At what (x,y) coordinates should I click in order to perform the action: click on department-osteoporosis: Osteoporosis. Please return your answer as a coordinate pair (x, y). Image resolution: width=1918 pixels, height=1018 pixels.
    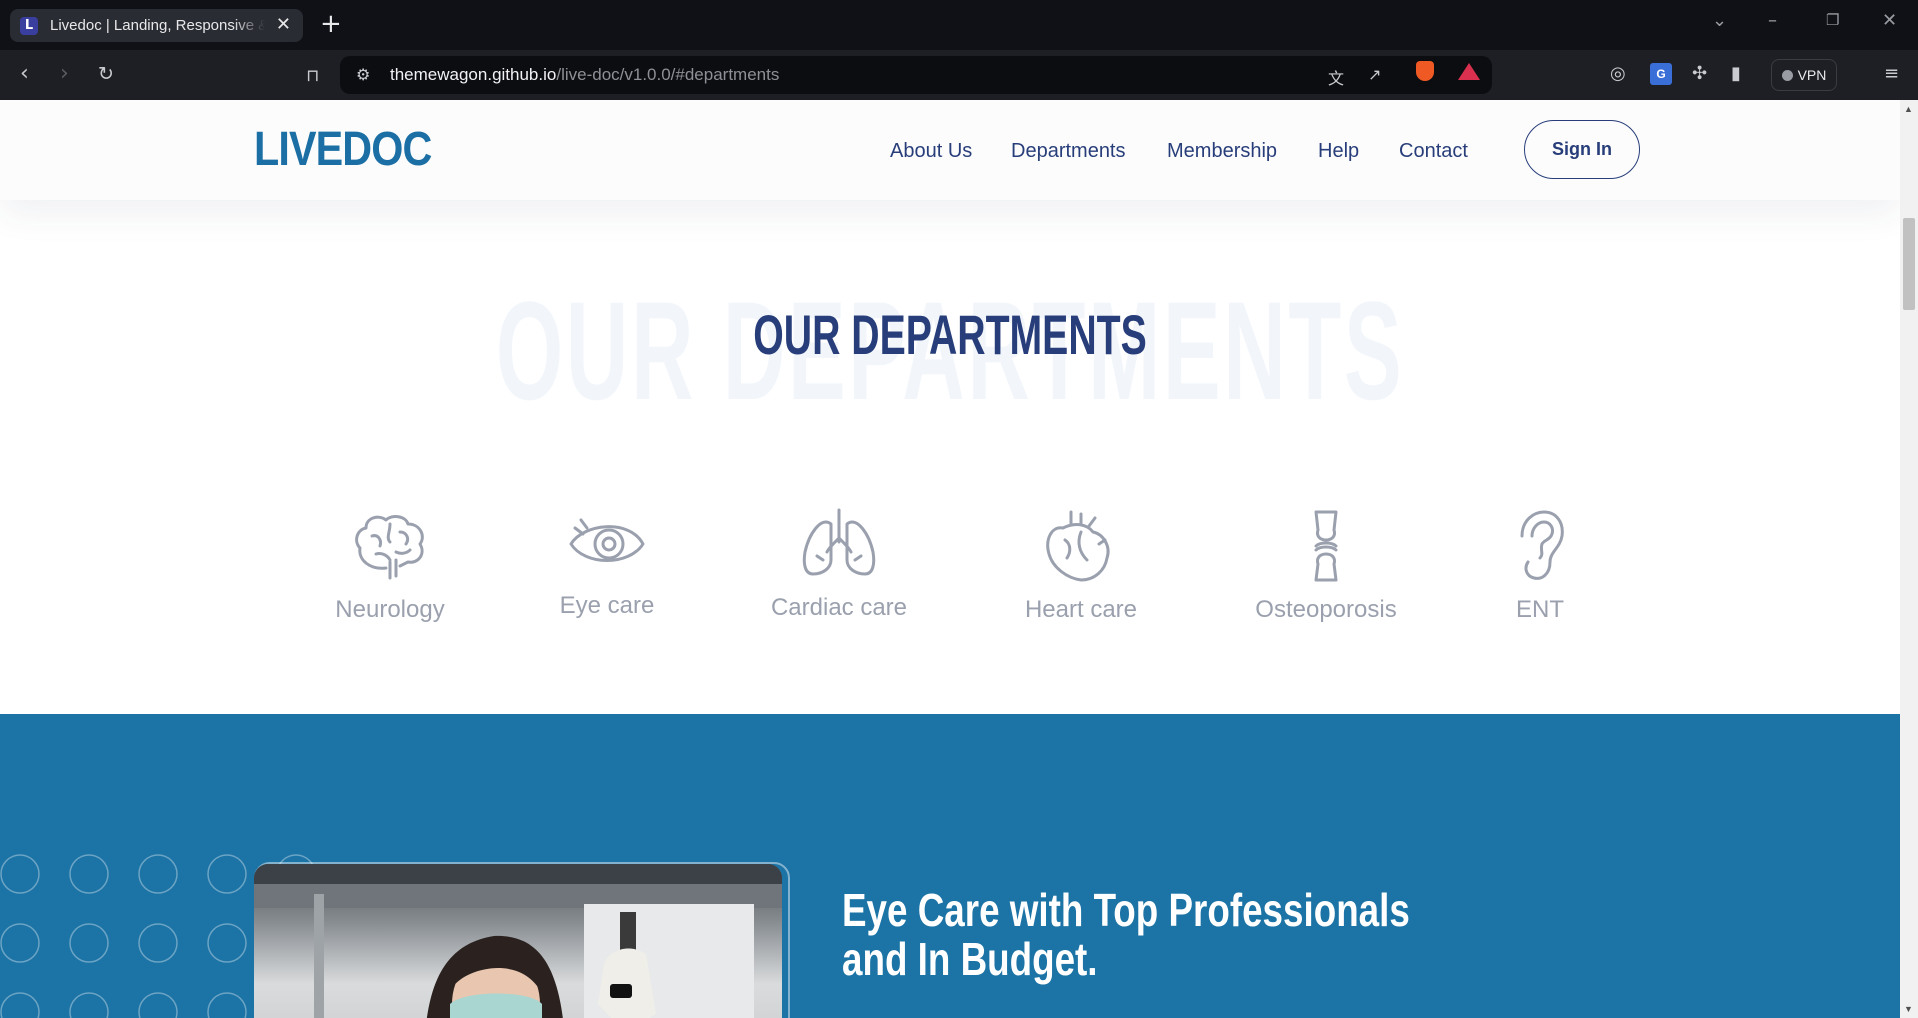
    Looking at the image, I should click on (1326, 567).